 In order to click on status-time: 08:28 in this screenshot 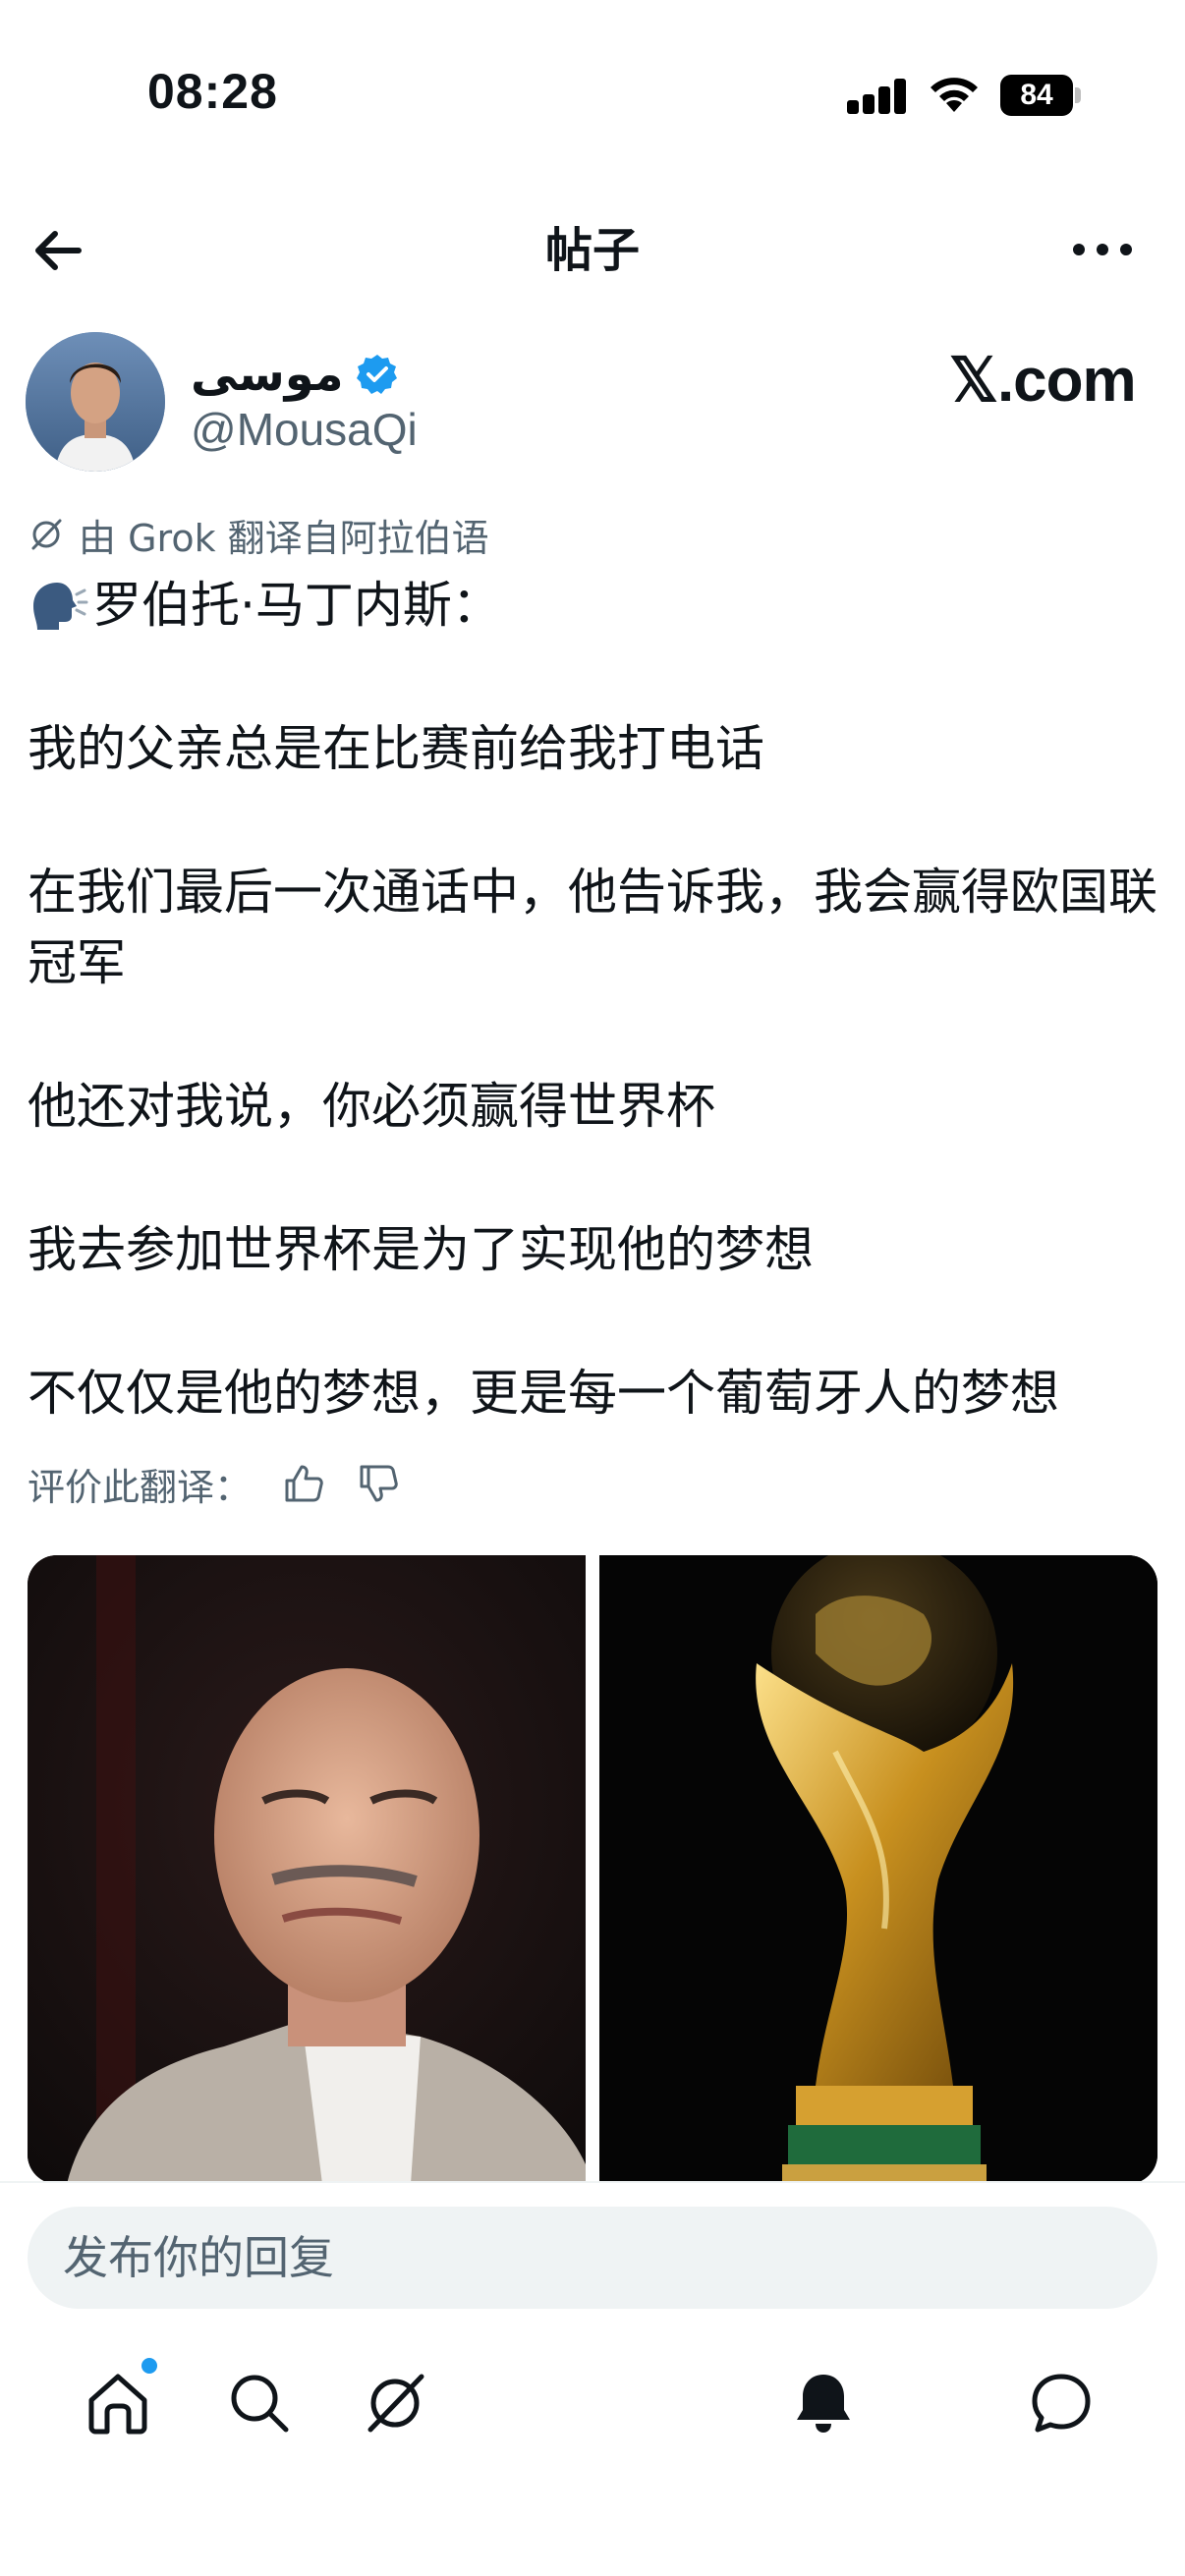, I will do `click(213, 91)`.